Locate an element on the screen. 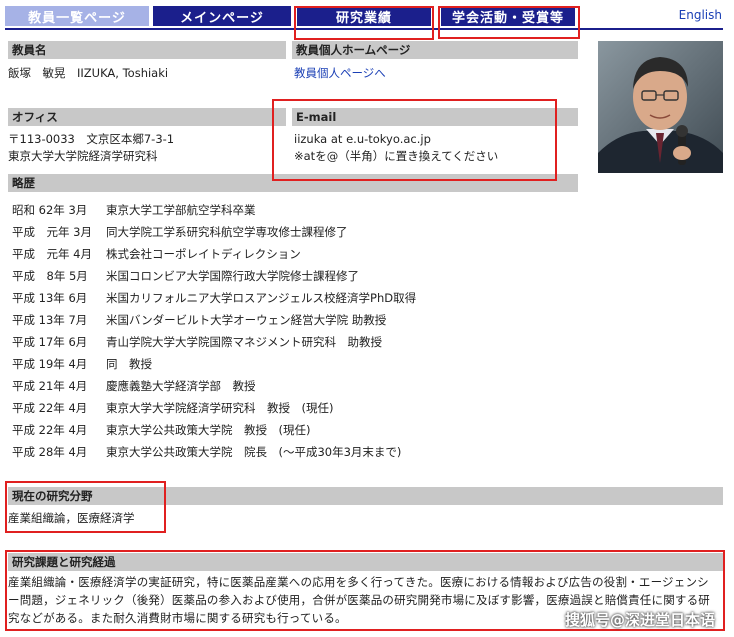 Image resolution: width=734 pixels, height=637 pixels. career-date: 平成 13年 6月 is located at coordinates (50, 298).